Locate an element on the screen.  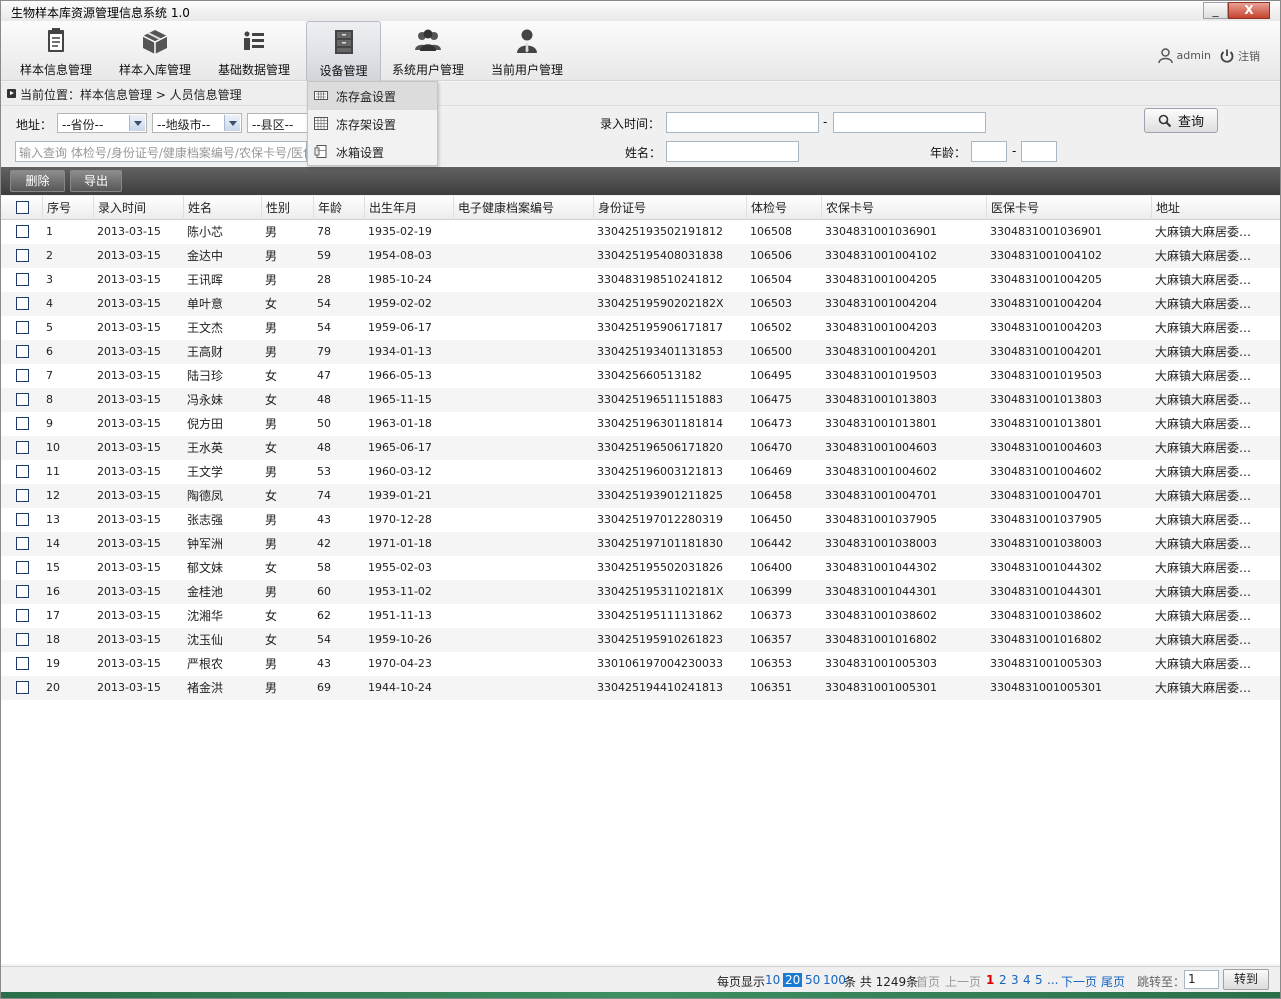
header-col-birth-date: 出生年月 is located at coordinates (408, 208).